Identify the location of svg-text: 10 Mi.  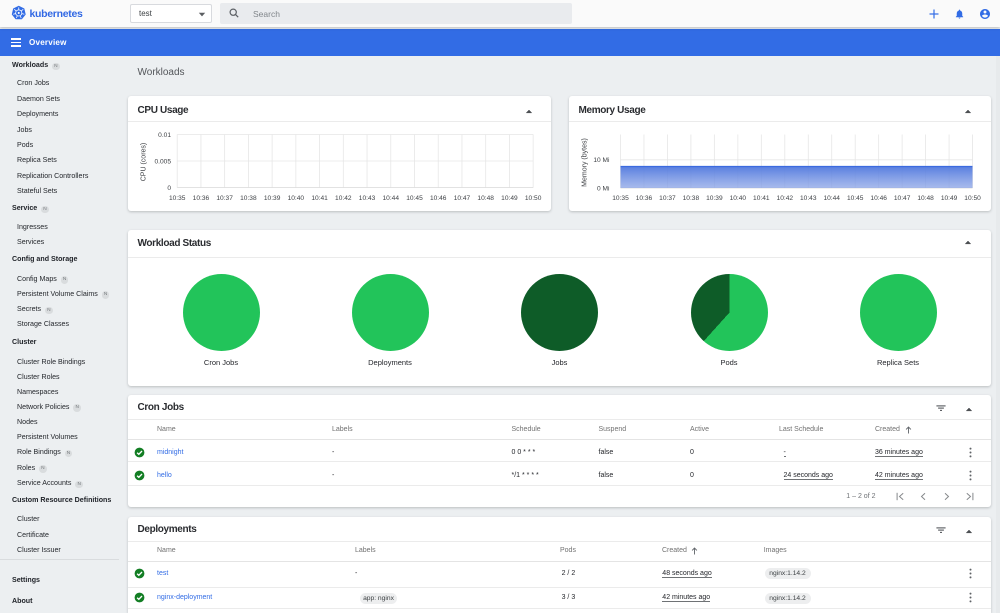
(601, 160).